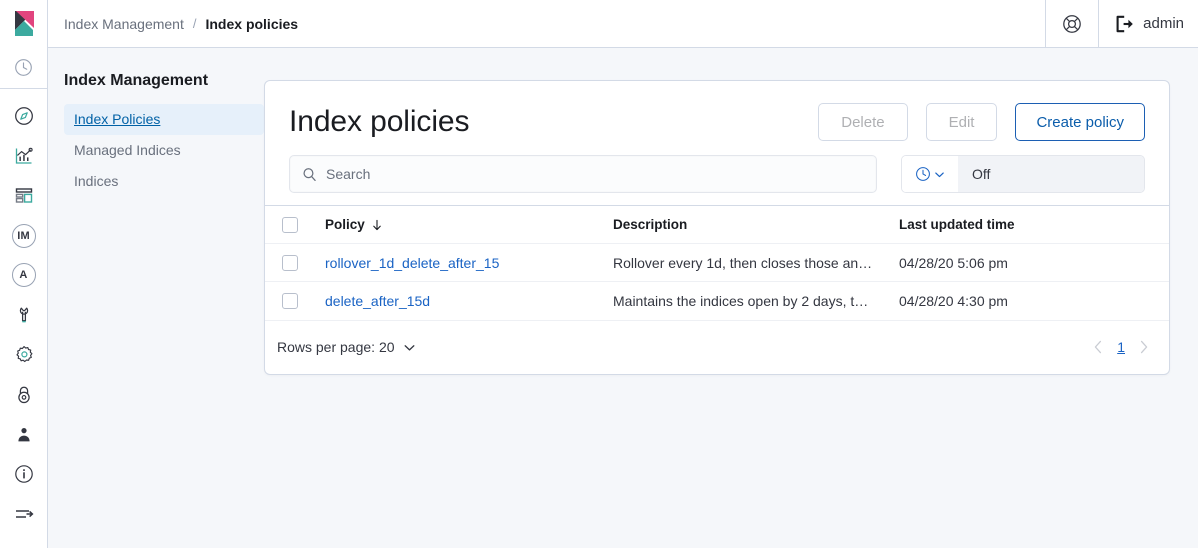 The height and width of the screenshot is (548, 1198). What do you see at coordinates (744, 224) in the screenshot?
I see `column-header-description: Description` at bounding box center [744, 224].